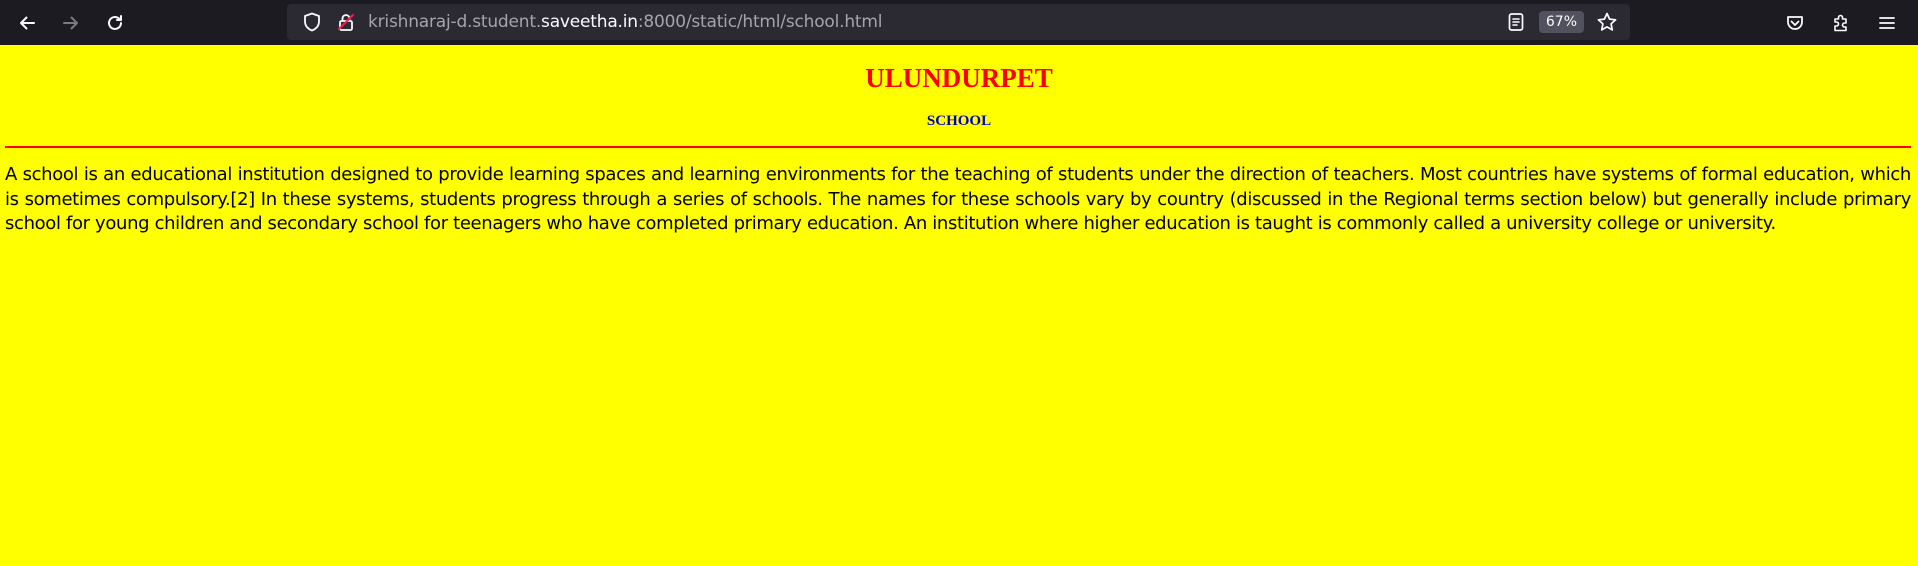  I want to click on pocket-icon, so click(1795, 23).